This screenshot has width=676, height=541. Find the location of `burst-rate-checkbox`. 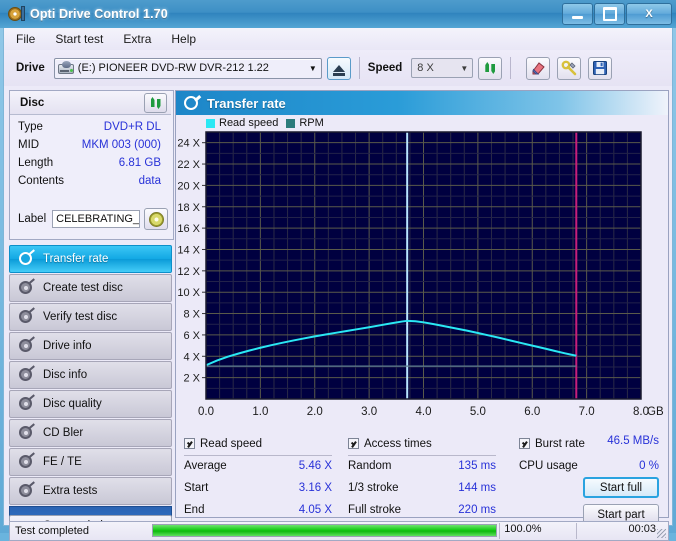

burst-rate-checkbox is located at coordinates (524, 443).